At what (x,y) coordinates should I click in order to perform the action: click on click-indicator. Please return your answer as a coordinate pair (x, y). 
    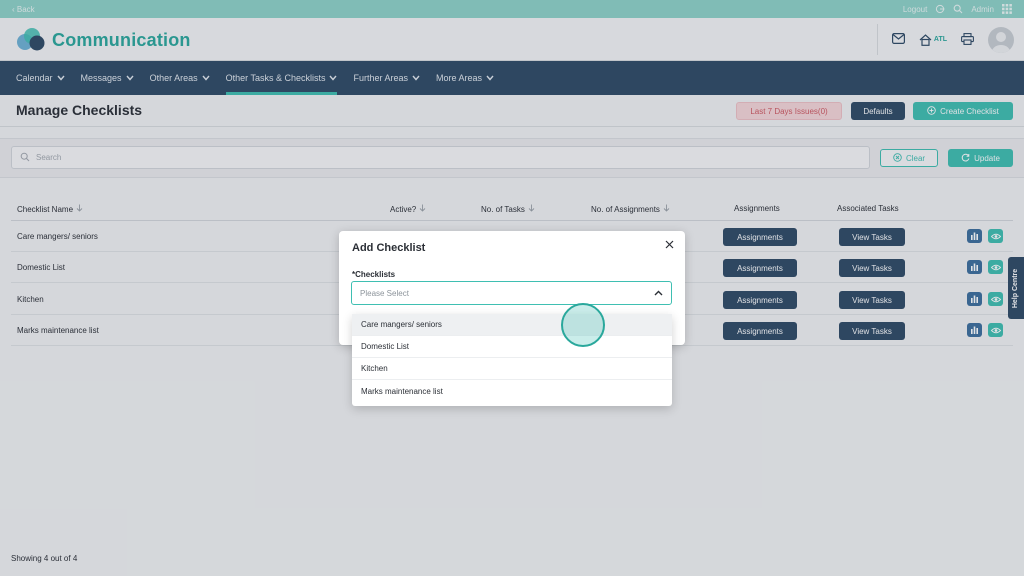
    Looking at the image, I should click on (583, 325).